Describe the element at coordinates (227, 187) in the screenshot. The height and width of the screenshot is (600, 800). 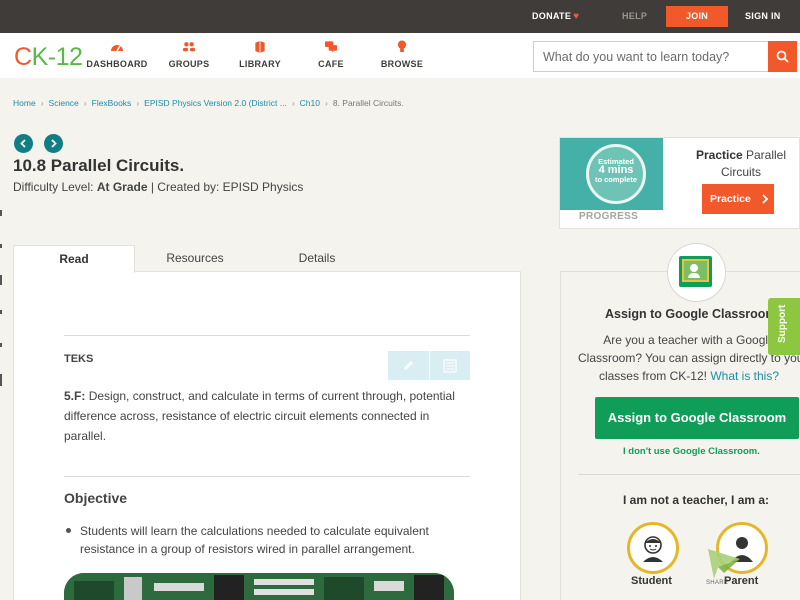
I see `created-by: | Created by: EPISD Physics` at that location.